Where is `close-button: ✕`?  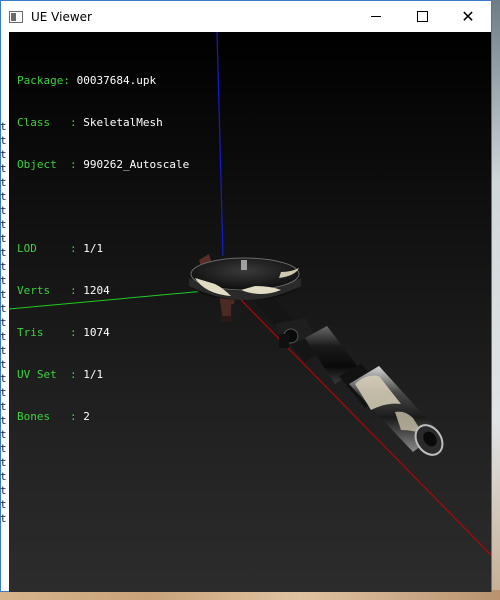
close-button: ✕ is located at coordinates (468, 16).